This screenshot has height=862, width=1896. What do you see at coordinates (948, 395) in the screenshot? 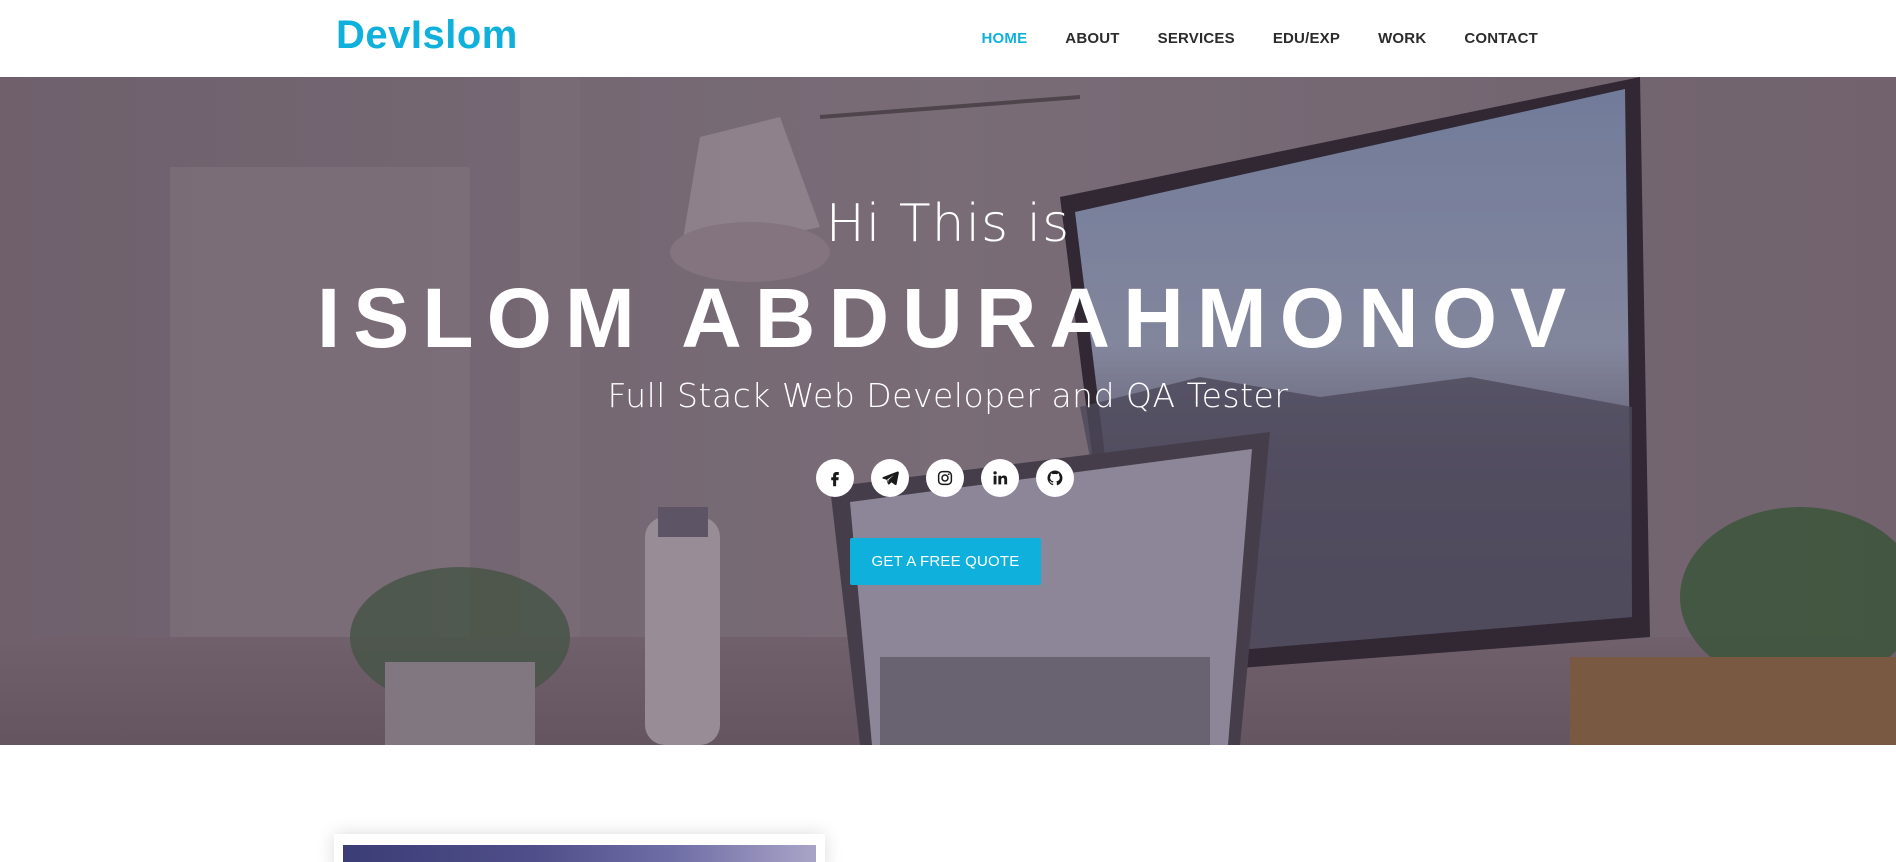
I see `hero-role: Full Stack Web Developer and QA Tester` at bounding box center [948, 395].